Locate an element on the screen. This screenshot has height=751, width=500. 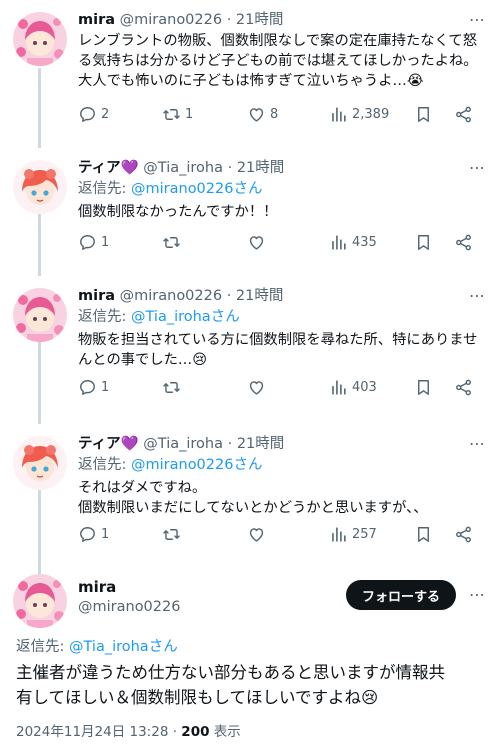
timestamp: 2024年11月24日 13:28 · 200 表示 is located at coordinates (128, 730).